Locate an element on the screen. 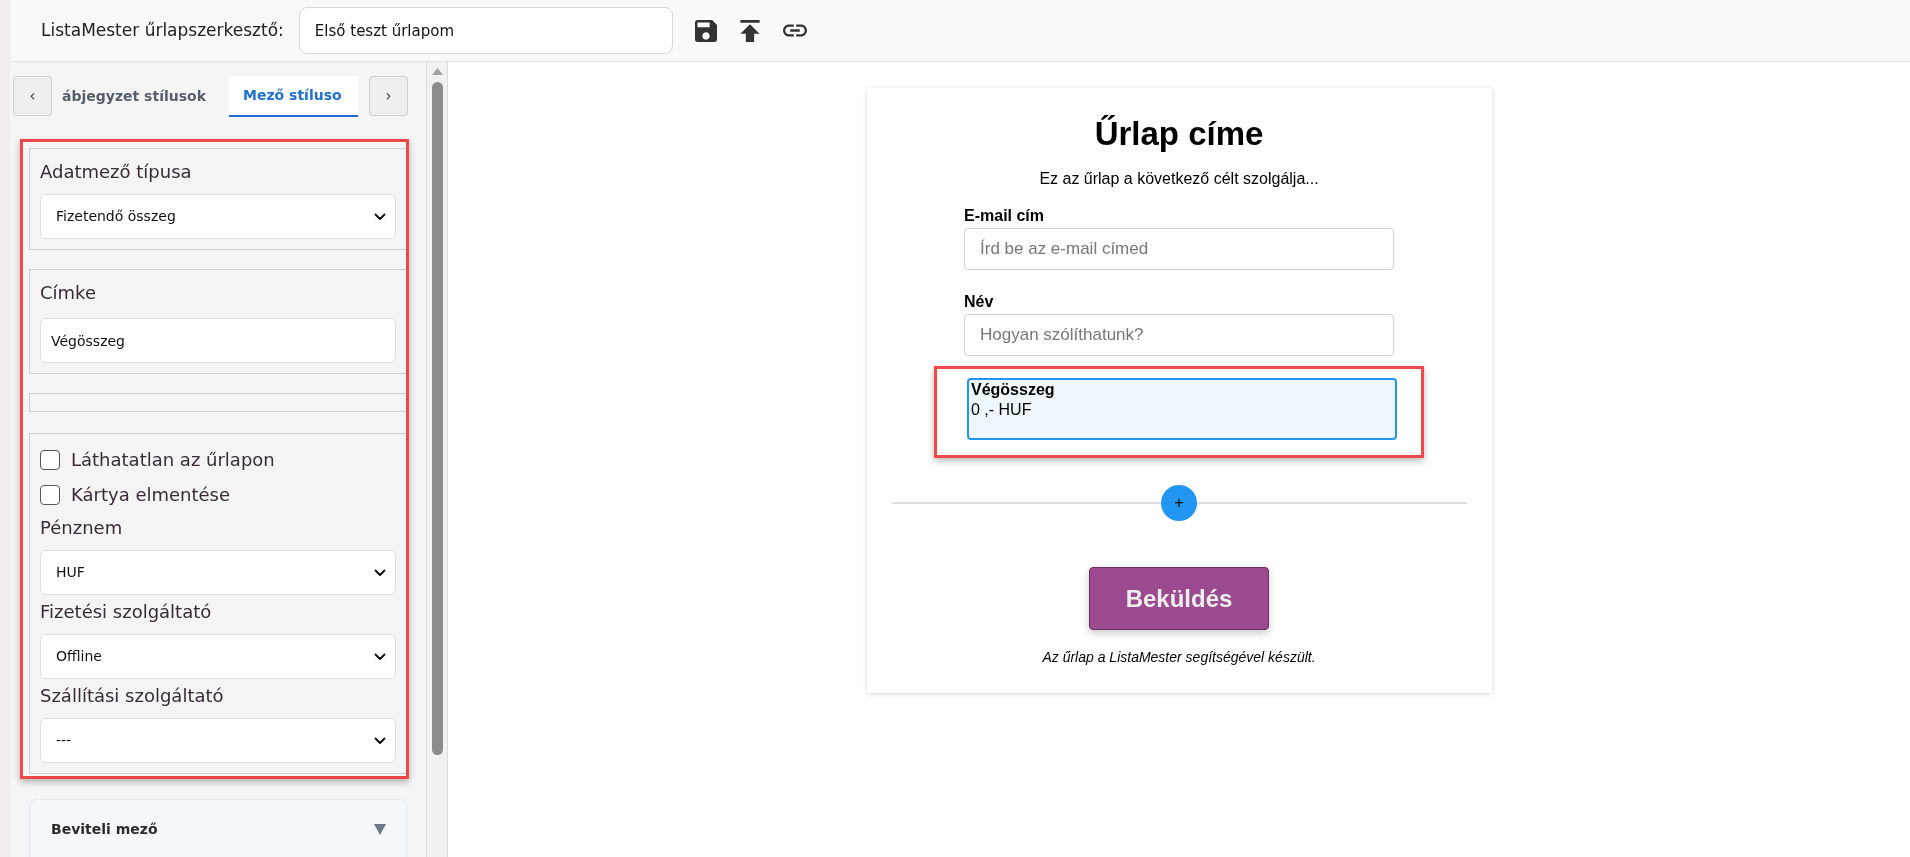  field-label: Pénznem is located at coordinates (82, 528).